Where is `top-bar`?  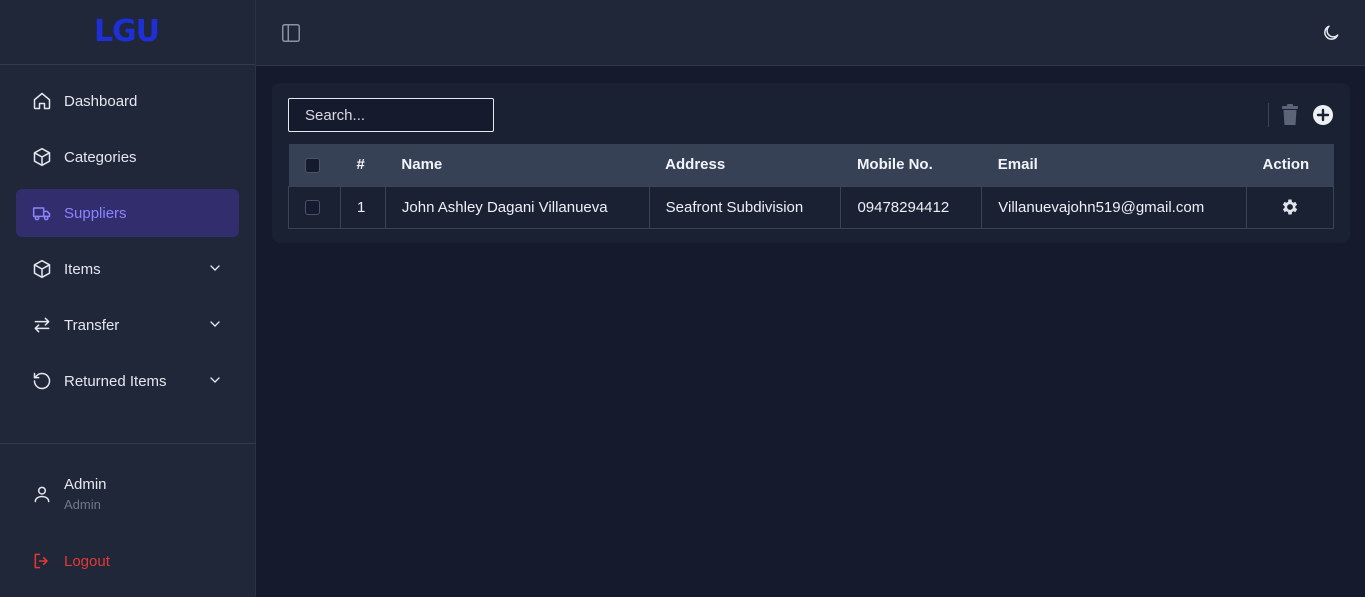 top-bar is located at coordinates (810, 33).